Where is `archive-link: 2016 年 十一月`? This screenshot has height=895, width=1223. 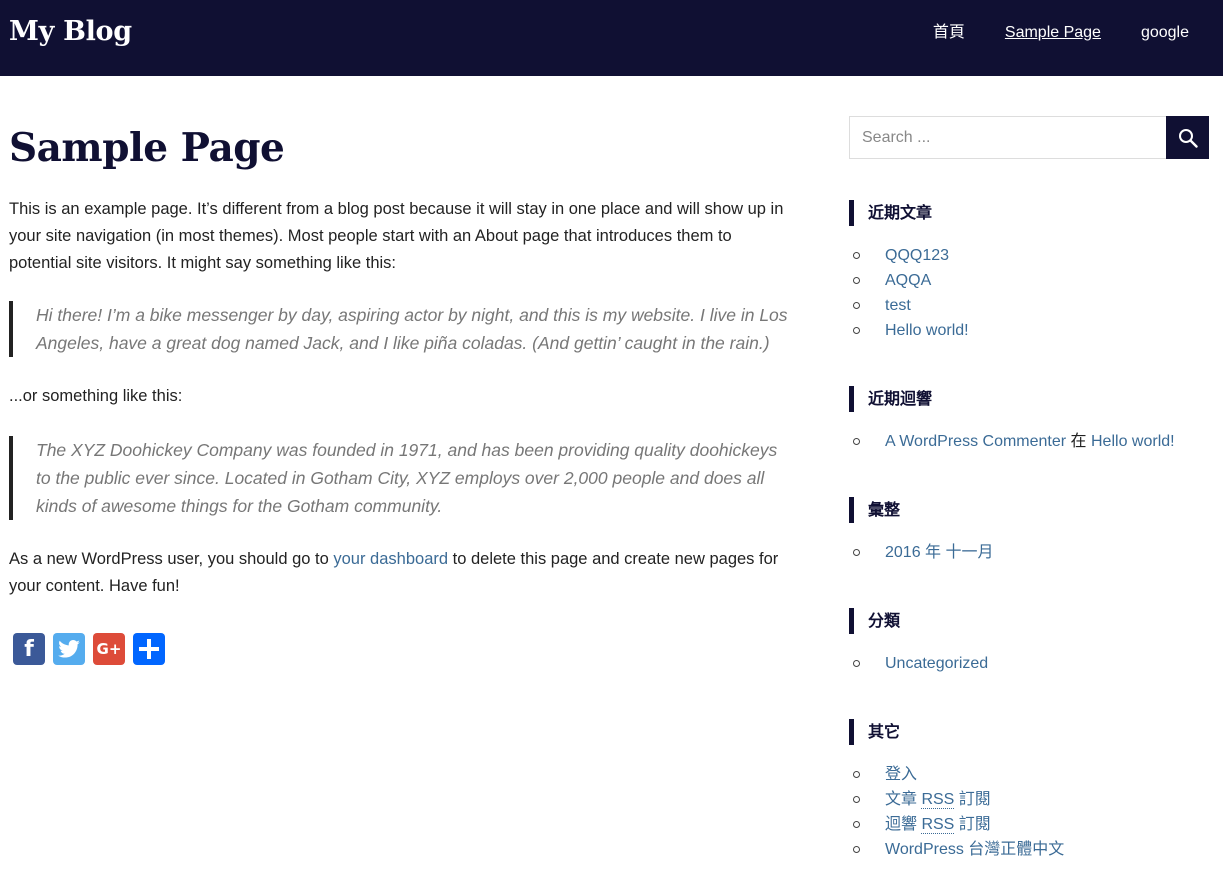 archive-link: 2016 年 十一月 is located at coordinates (939, 552).